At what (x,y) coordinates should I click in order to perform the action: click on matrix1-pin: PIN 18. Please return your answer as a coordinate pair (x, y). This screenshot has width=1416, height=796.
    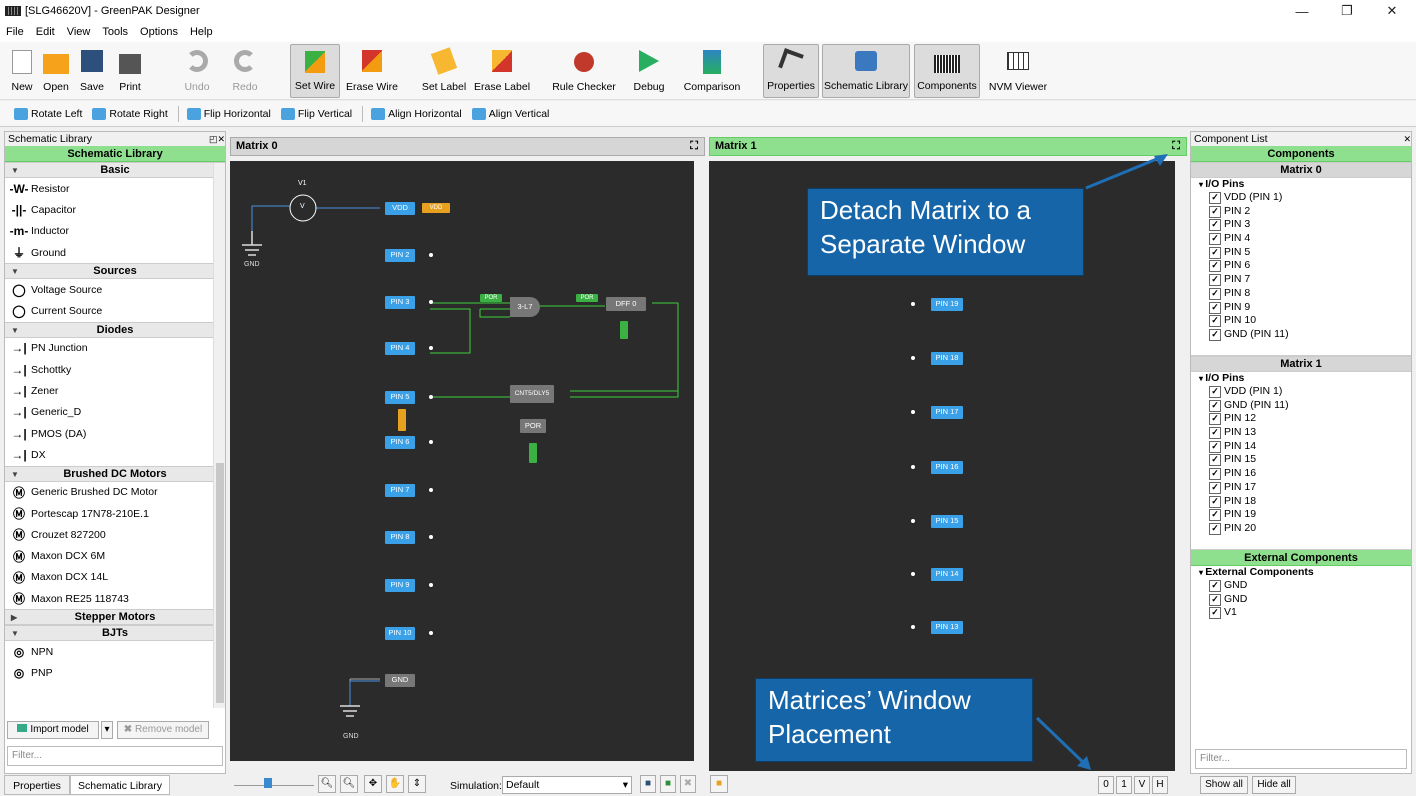
    Looking at the image, I should click on (947, 358).